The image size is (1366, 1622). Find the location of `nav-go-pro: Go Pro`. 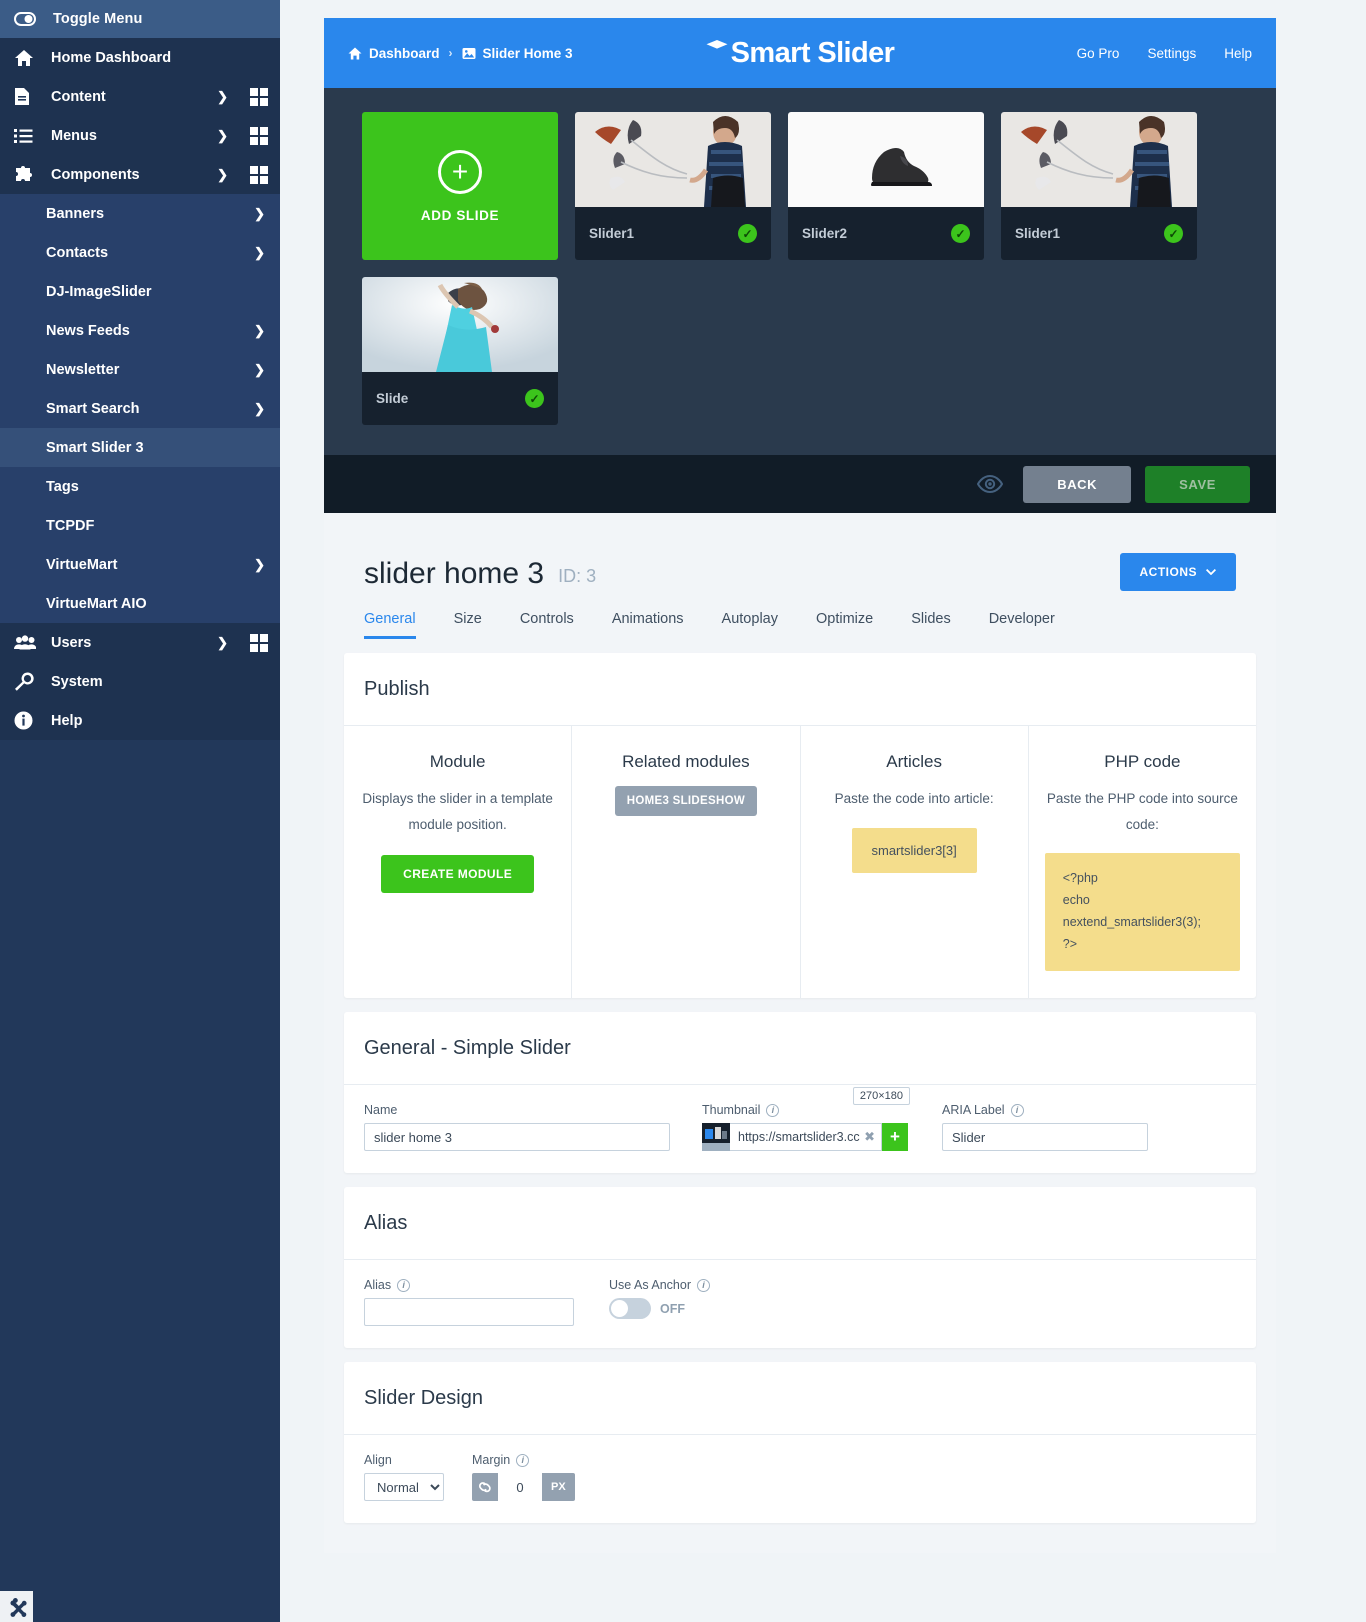

nav-go-pro: Go Pro is located at coordinates (1098, 53).